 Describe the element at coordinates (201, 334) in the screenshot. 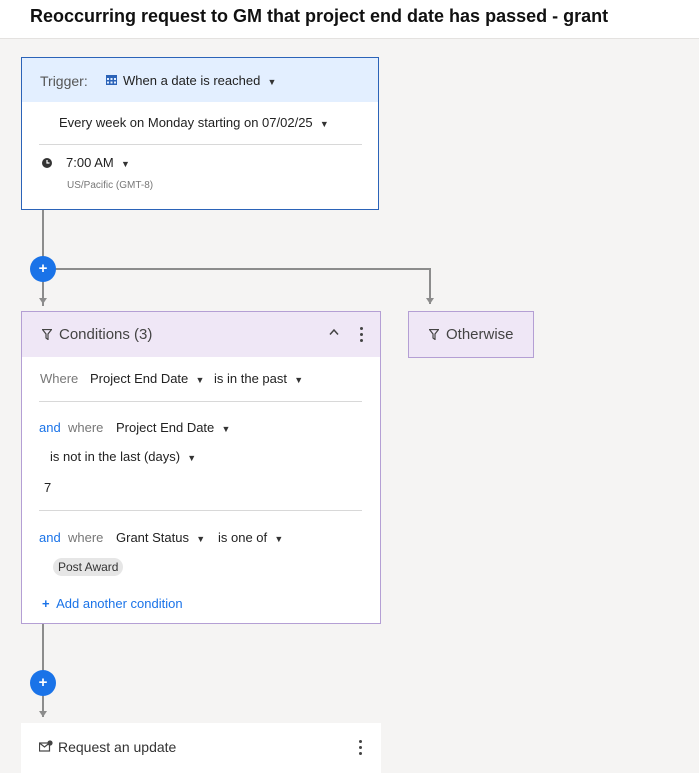

I see `conditions-header: Conditions (3)` at that location.